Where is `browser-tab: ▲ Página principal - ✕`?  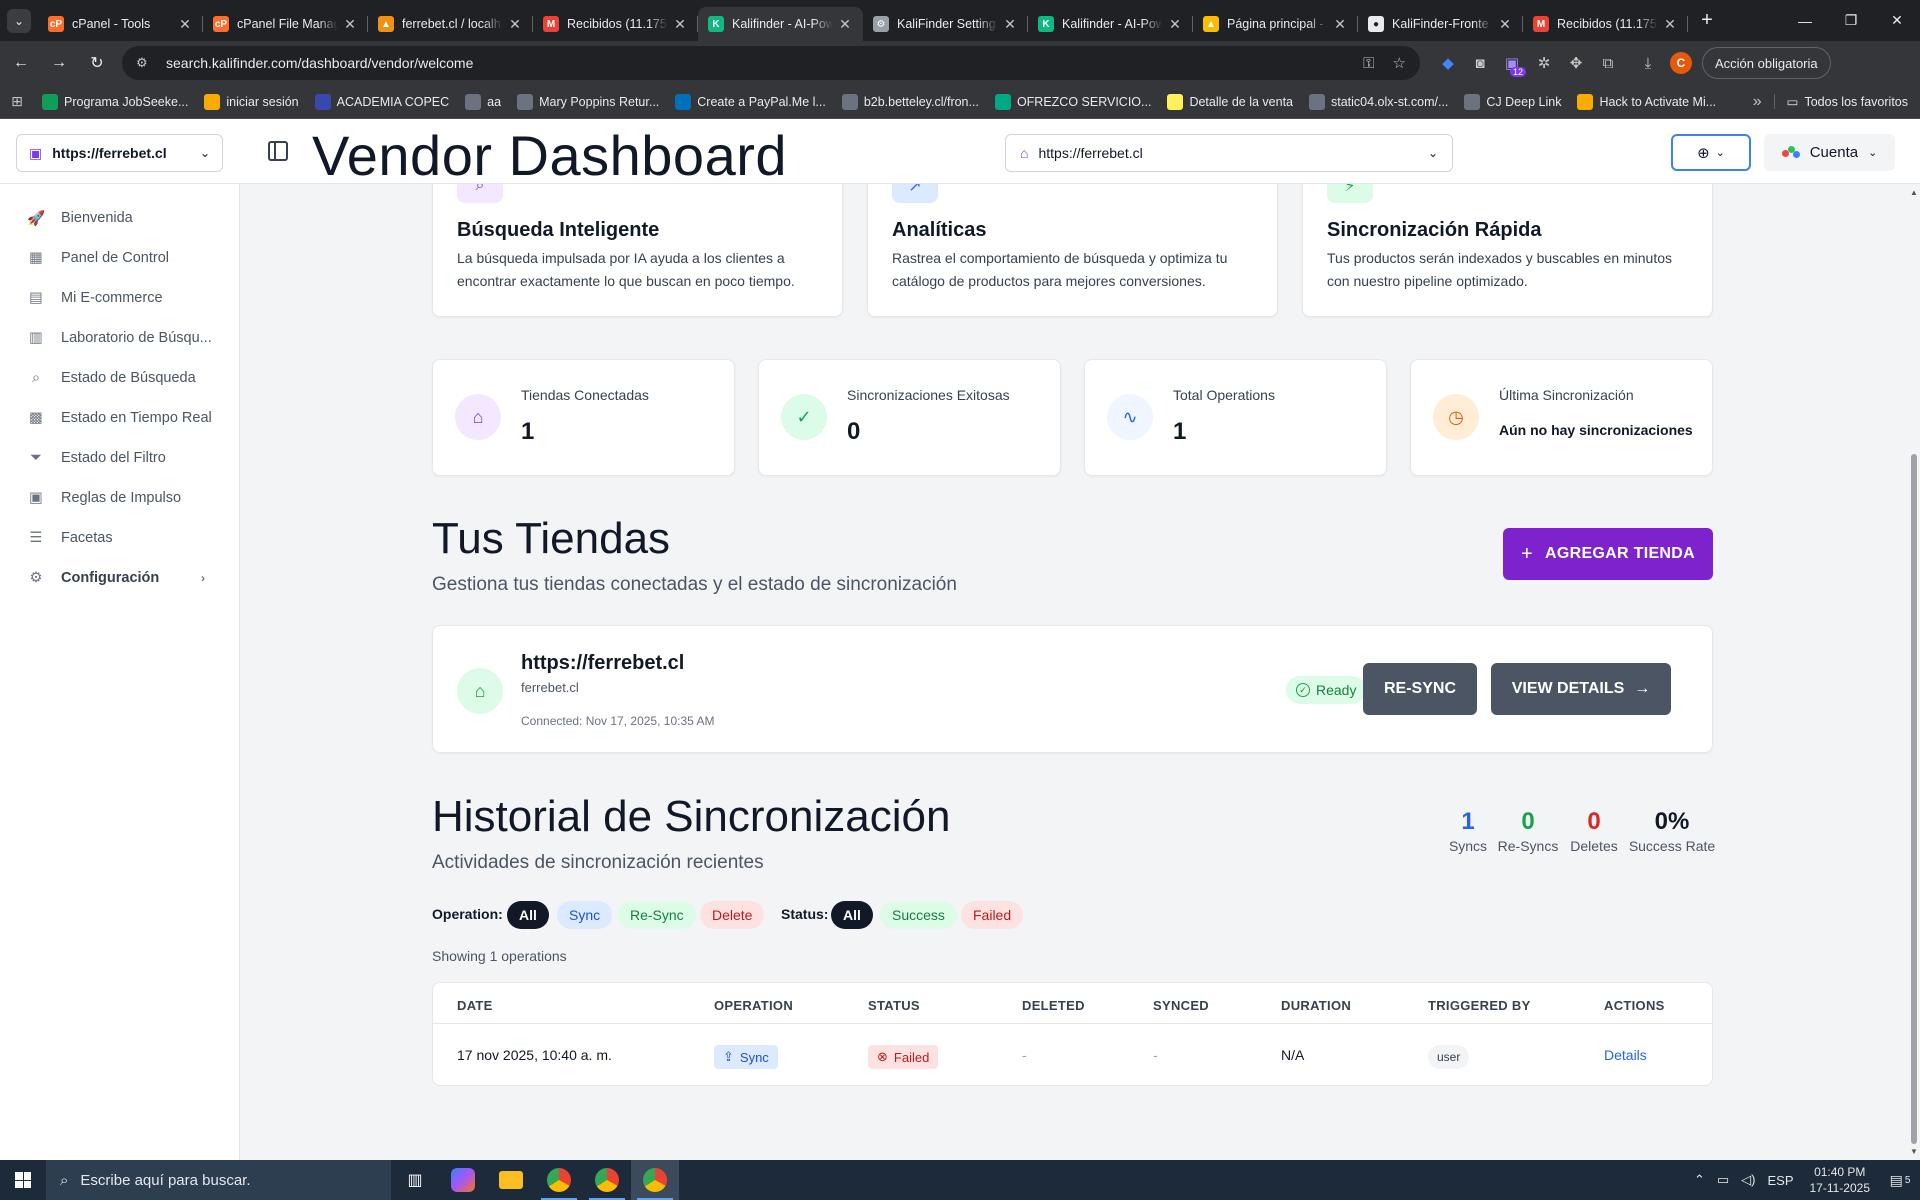 browser-tab: ▲ Página principal - ✕ is located at coordinates (1275, 24).